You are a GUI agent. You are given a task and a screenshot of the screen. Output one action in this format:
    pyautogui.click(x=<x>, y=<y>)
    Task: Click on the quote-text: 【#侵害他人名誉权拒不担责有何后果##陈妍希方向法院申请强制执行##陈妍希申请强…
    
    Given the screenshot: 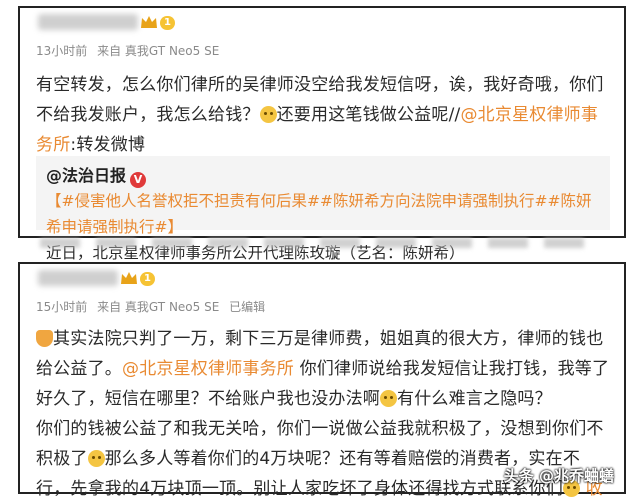 What is the action you would take?
    pyautogui.click(x=323, y=227)
    